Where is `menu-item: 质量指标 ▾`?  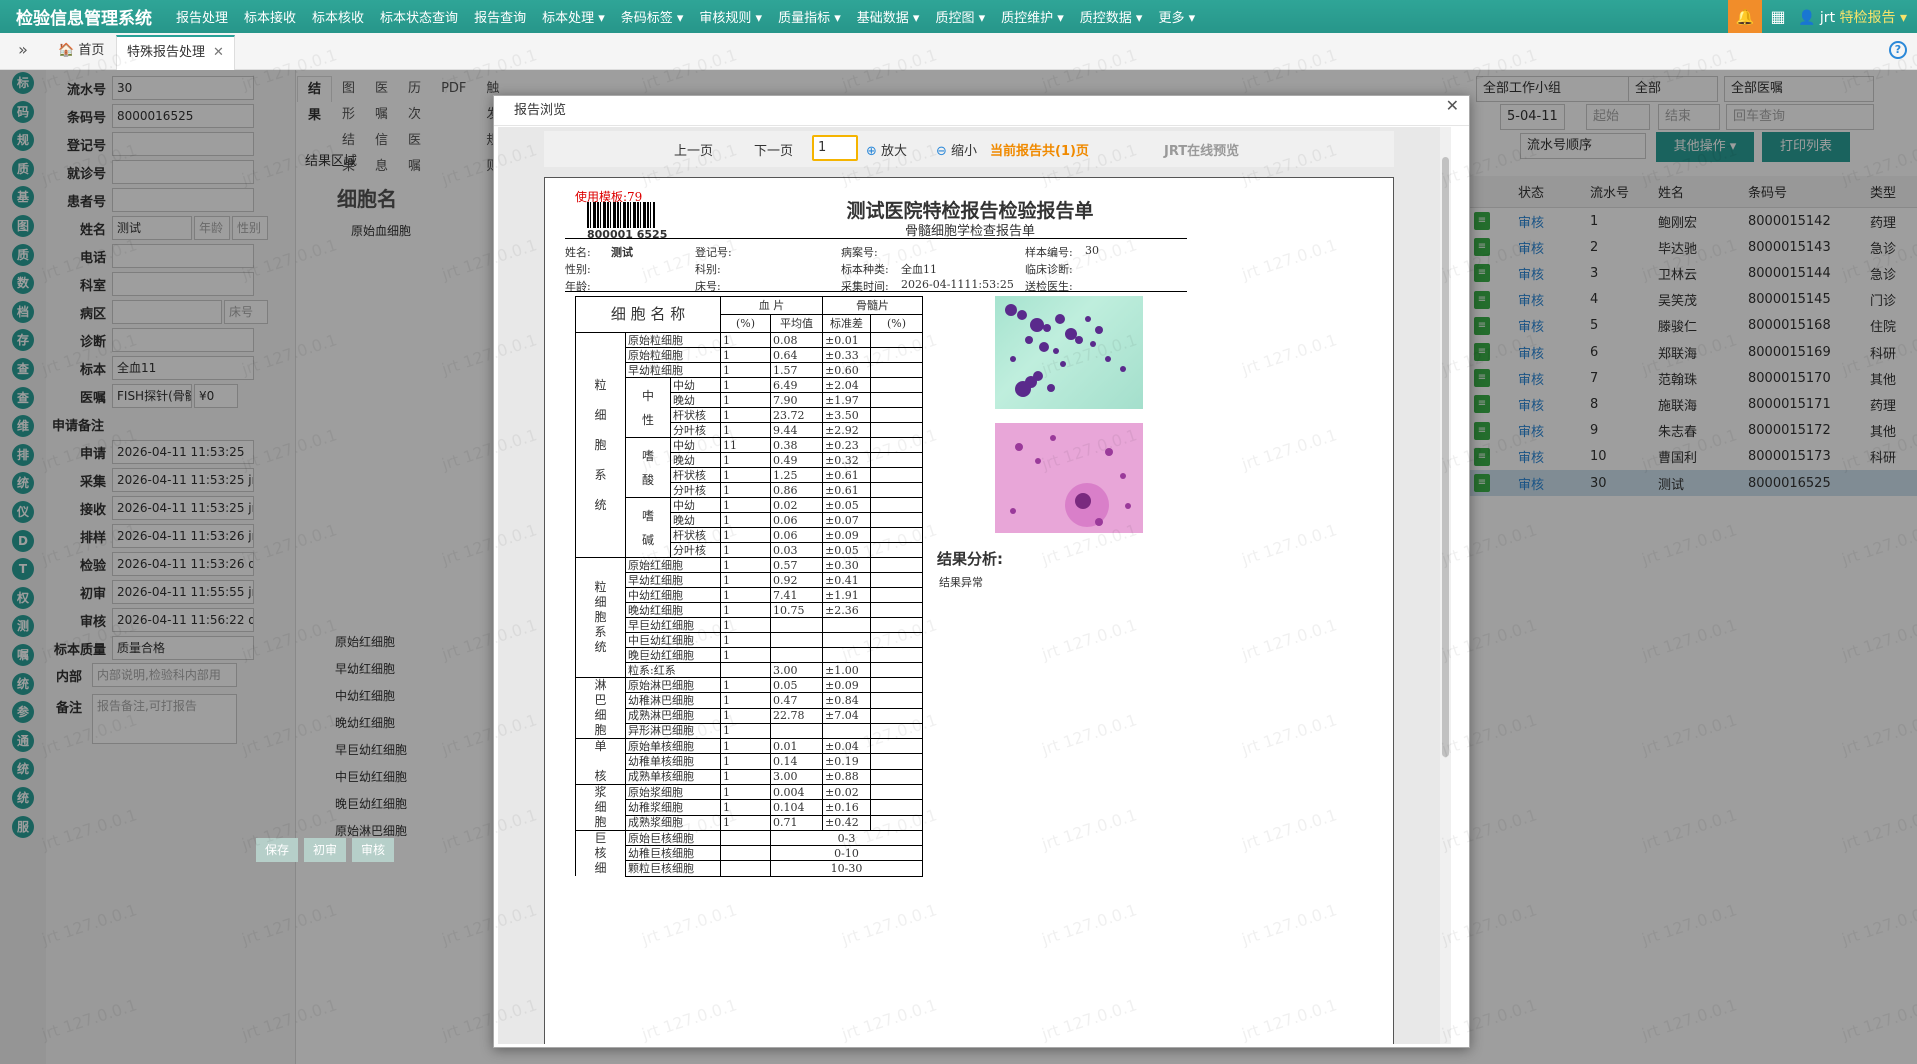
menu-item: 质量指标 ▾ is located at coordinates (809, 16).